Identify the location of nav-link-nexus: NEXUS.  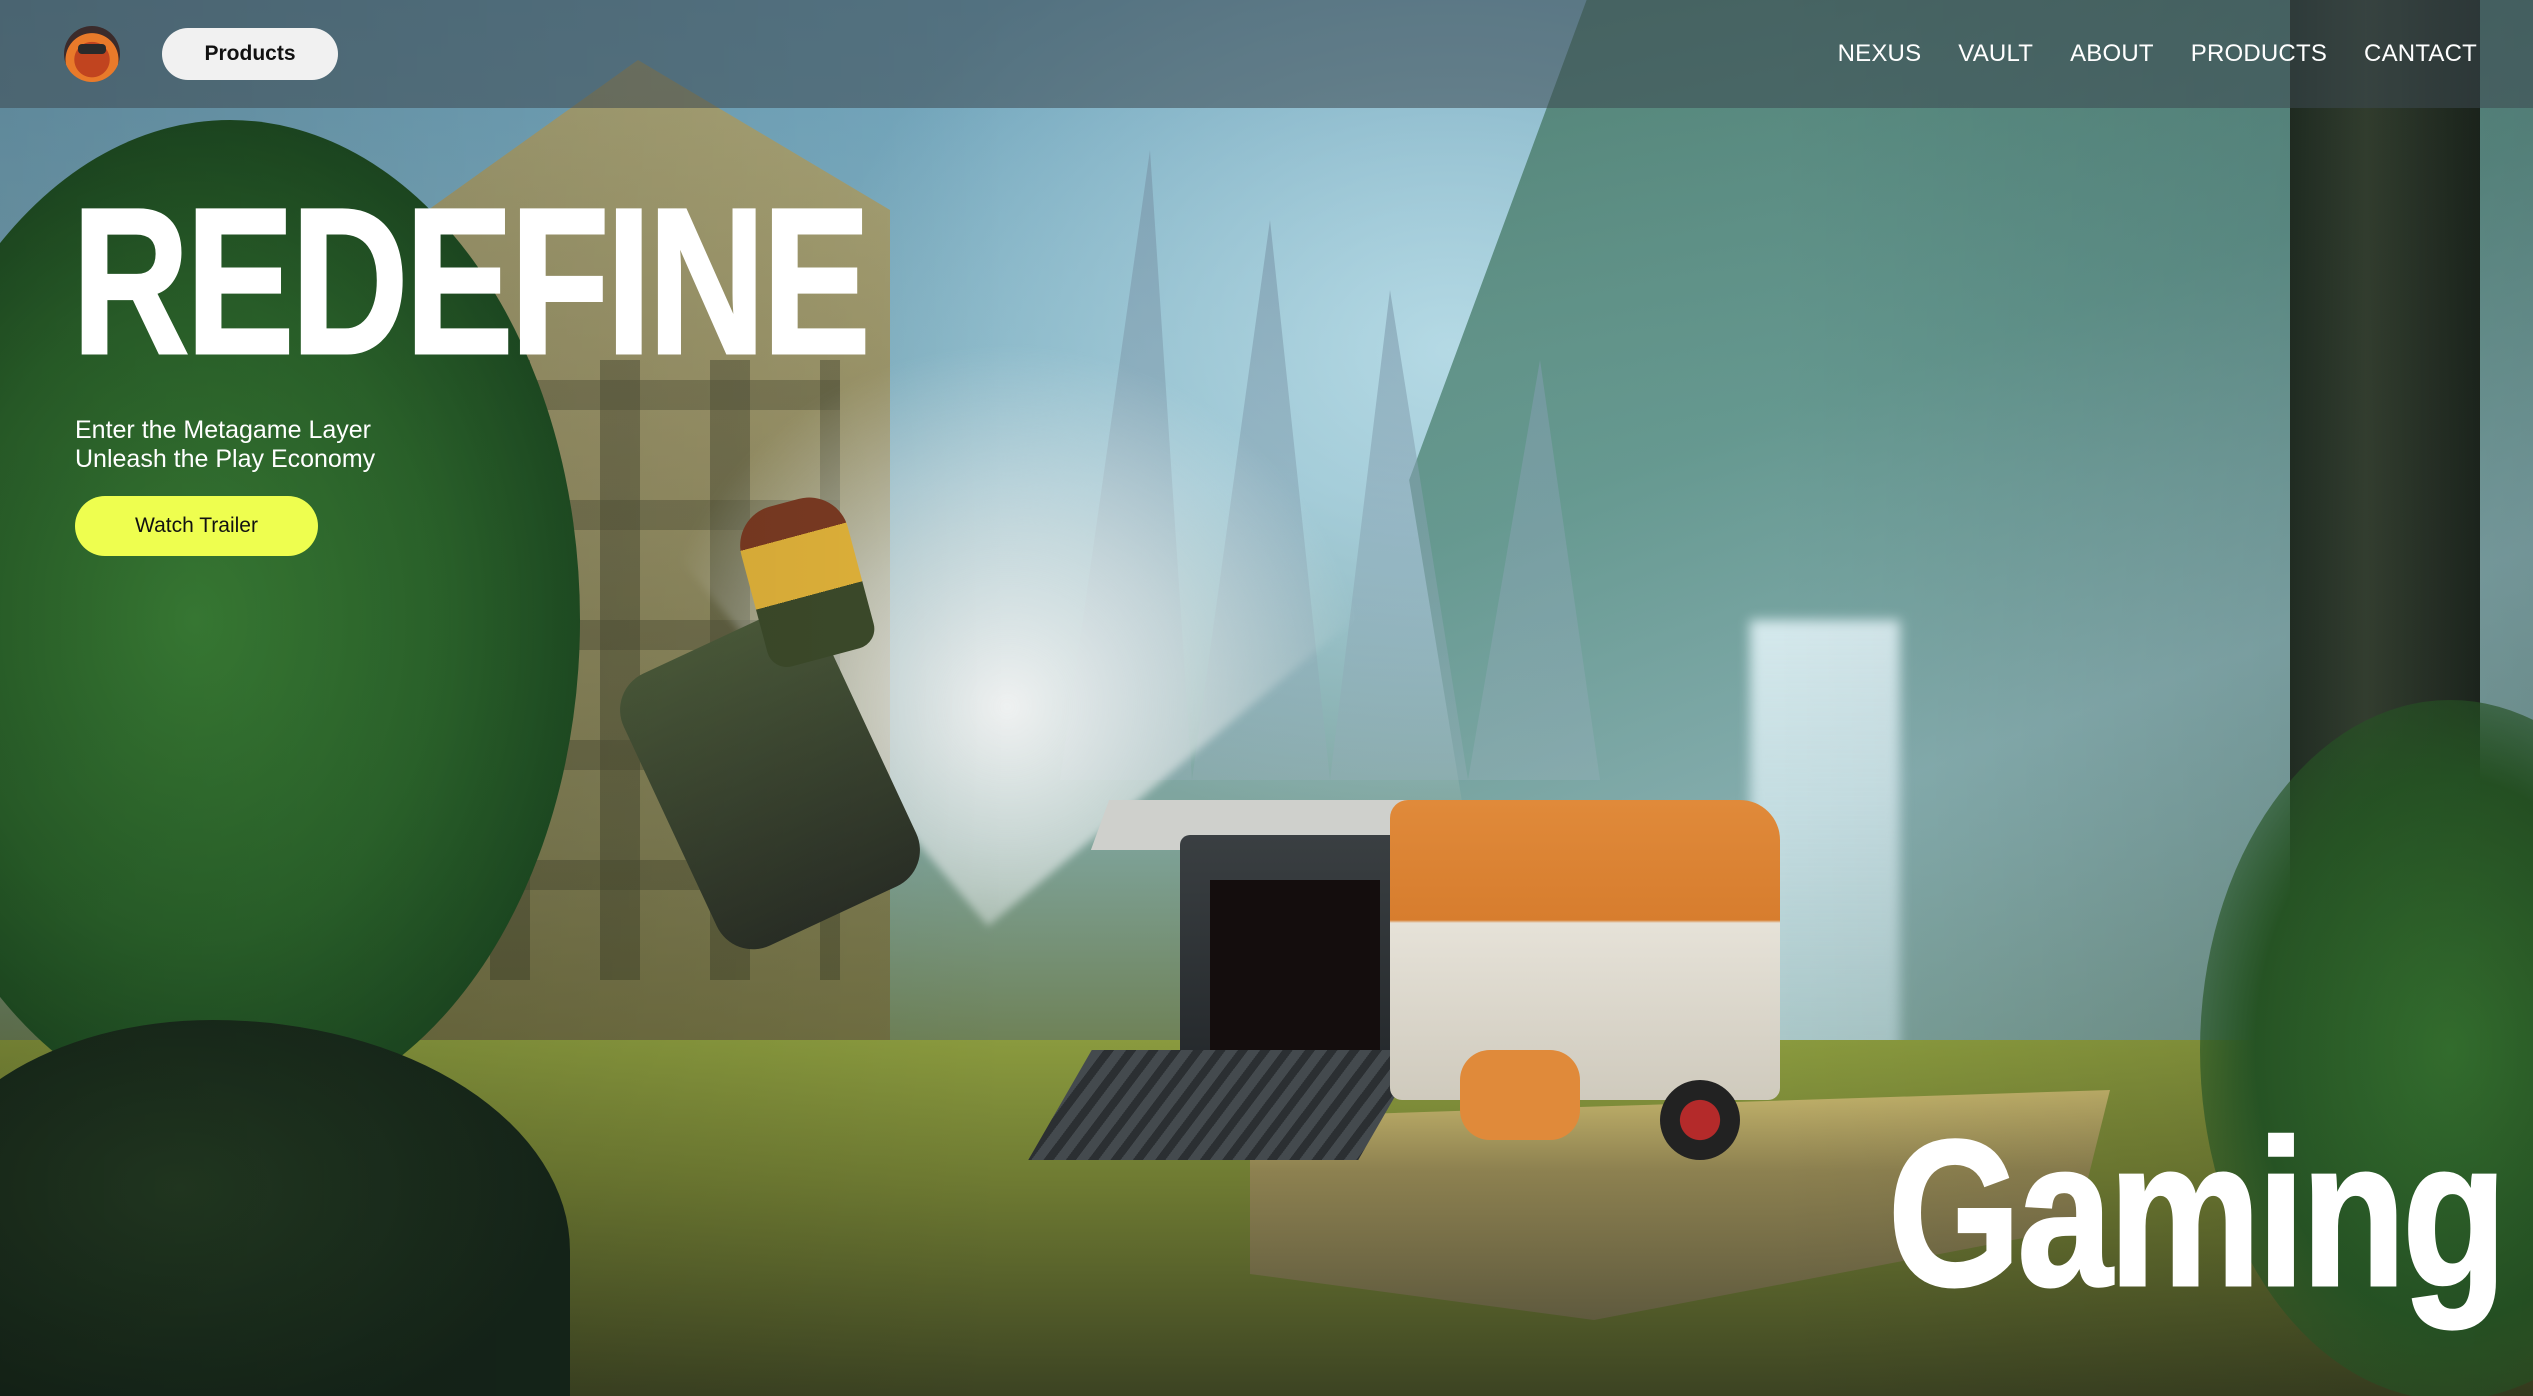
(1880, 54).